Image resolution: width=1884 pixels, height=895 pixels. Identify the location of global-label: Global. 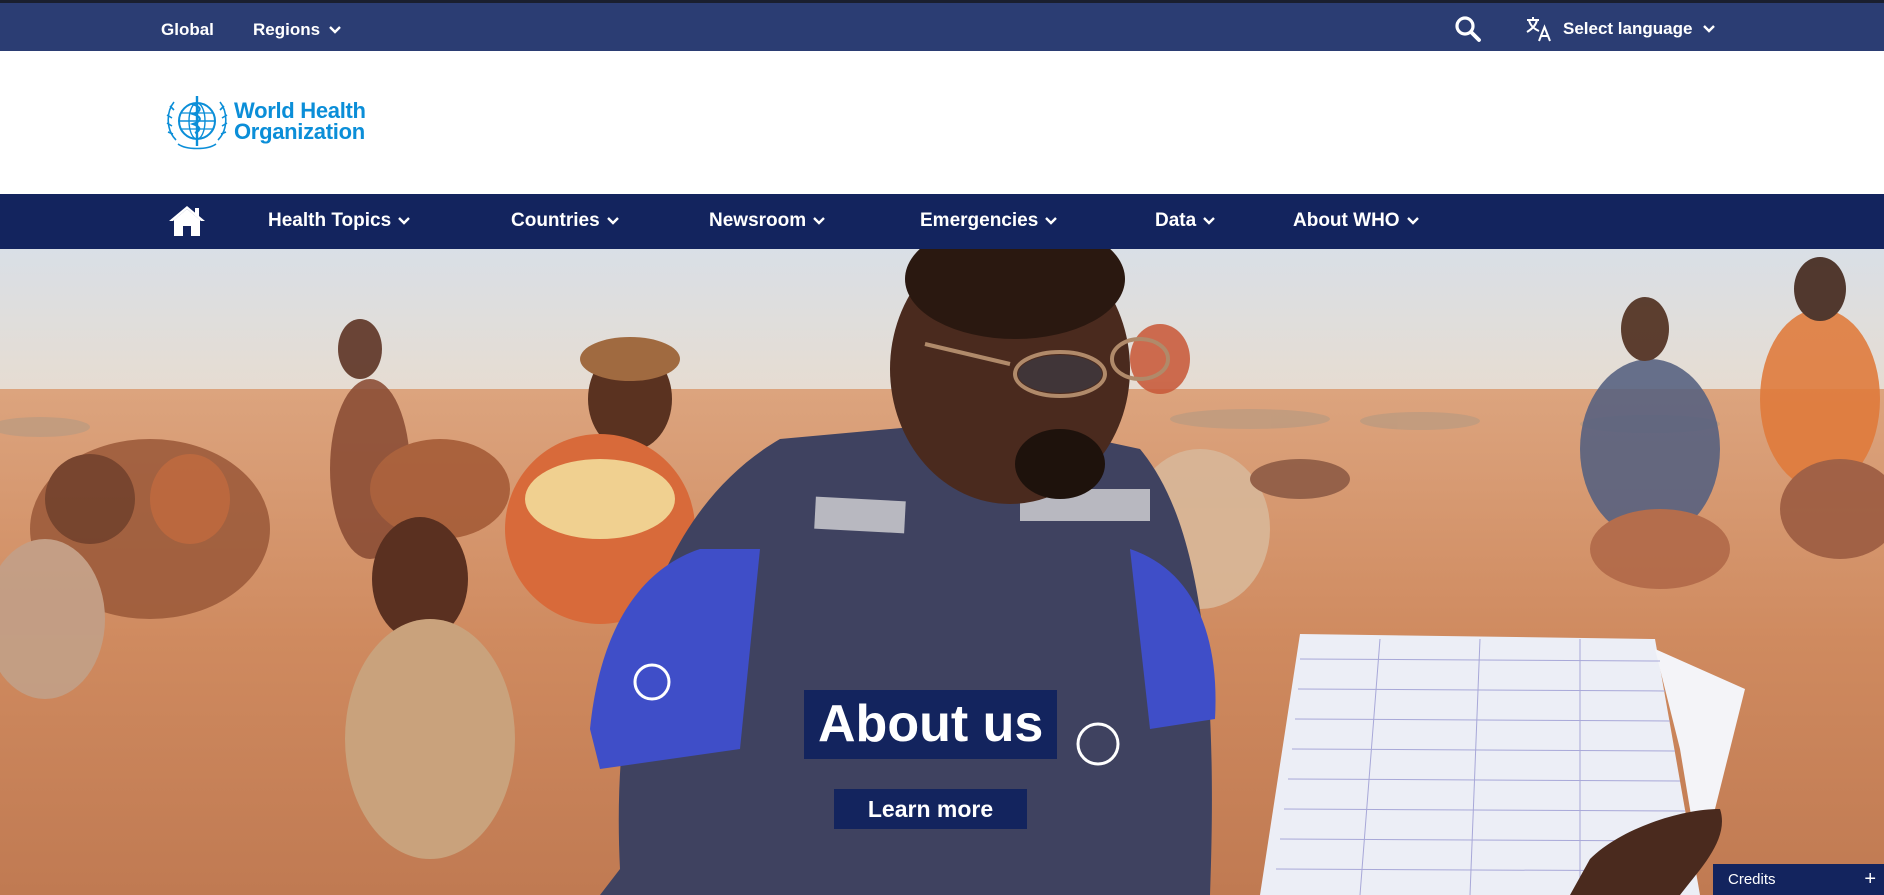
(187, 29).